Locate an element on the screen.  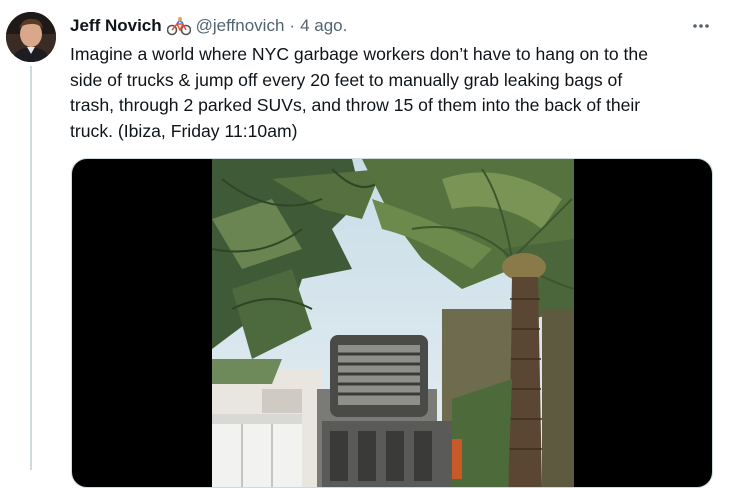
author-handle: @jeffnovich is located at coordinates (240, 26).